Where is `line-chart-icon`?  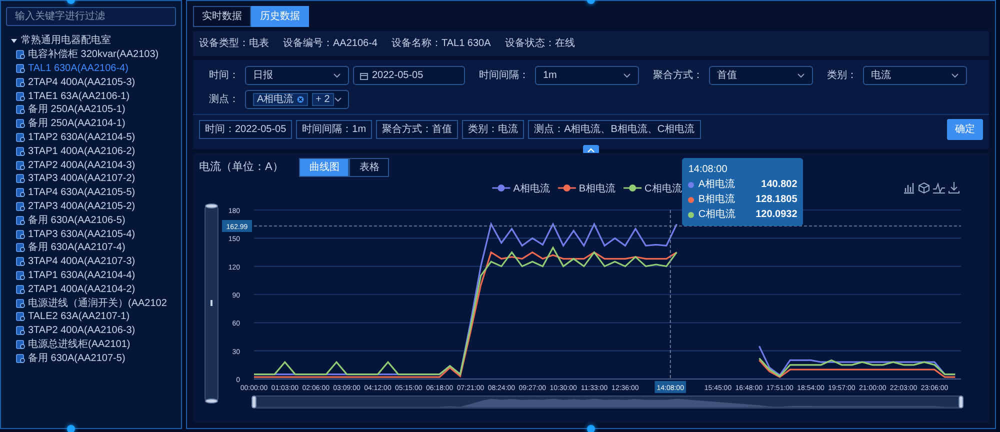 line-chart-icon is located at coordinates (939, 188).